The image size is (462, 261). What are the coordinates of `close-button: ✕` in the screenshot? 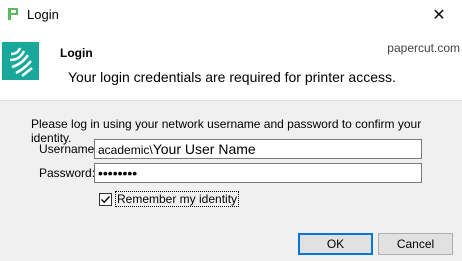 It's located at (439, 15).